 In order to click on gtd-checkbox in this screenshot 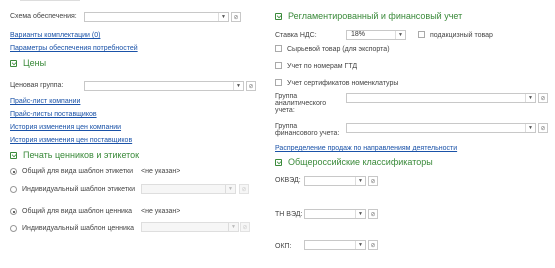, I will do `click(278, 65)`.